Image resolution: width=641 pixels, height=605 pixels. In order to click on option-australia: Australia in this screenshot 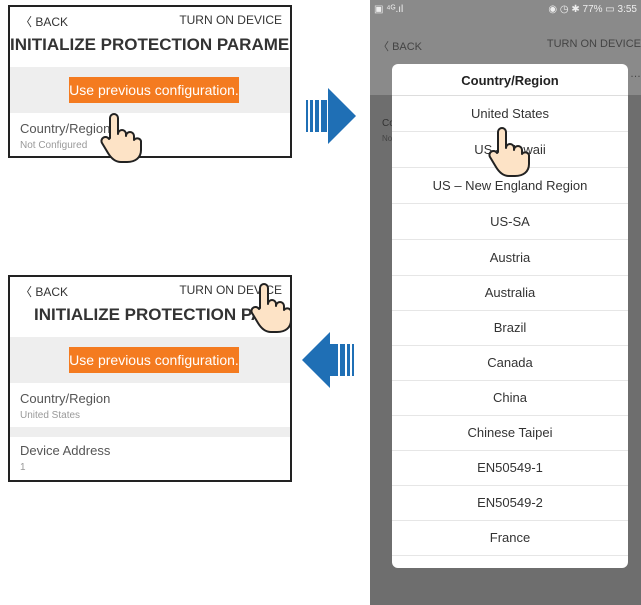, I will do `click(510, 293)`.